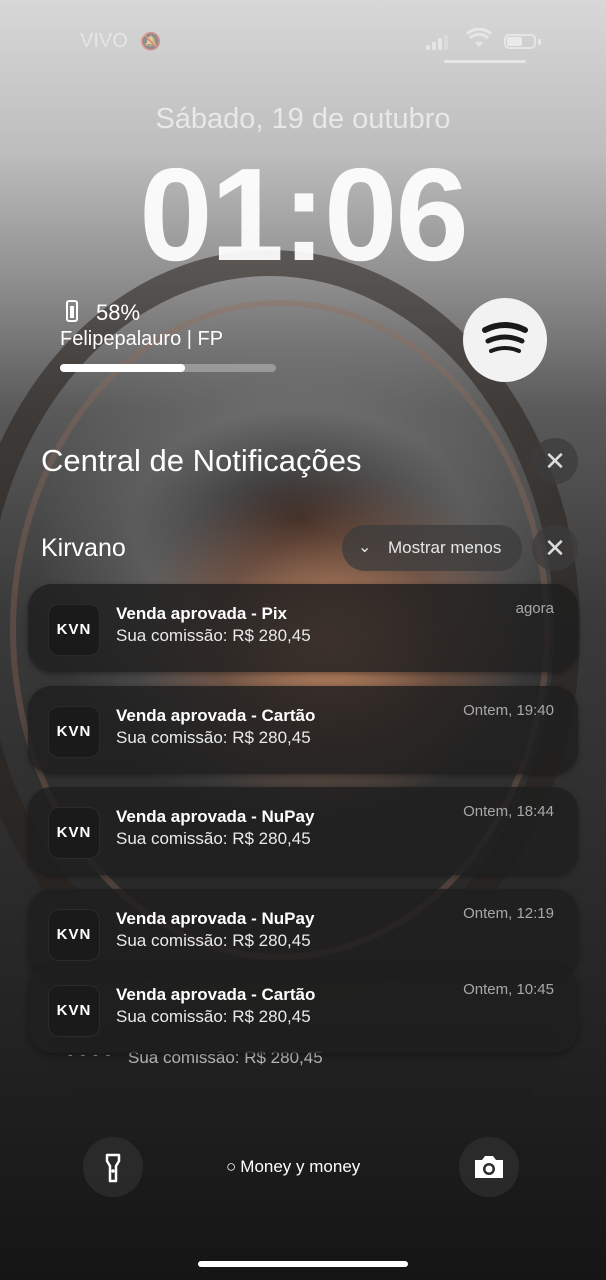  What do you see at coordinates (300, 1166) in the screenshot?
I see `now-playing-title: Money y money` at bounding box center [300, 1166].